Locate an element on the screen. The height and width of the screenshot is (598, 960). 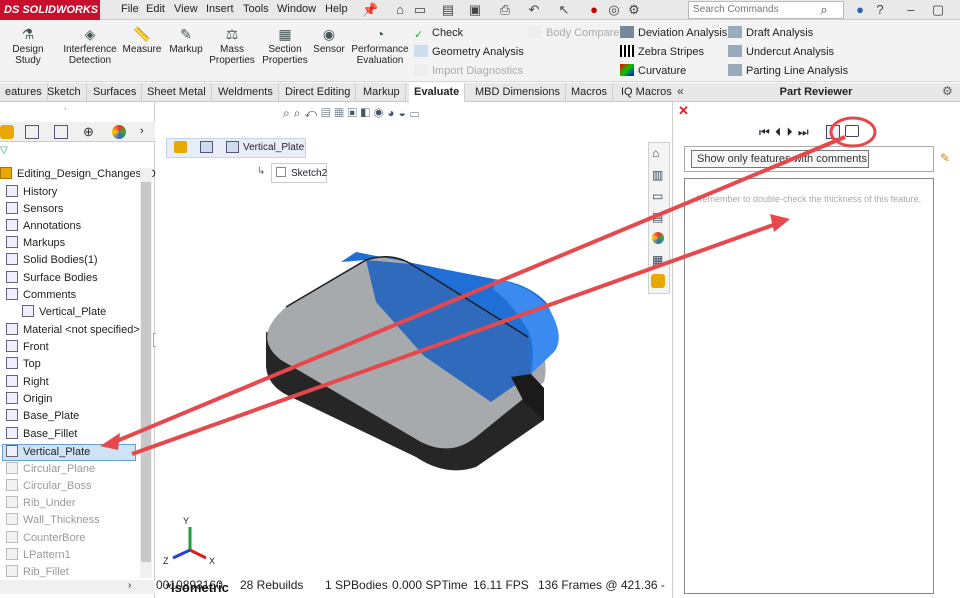
status-fps: 16.11 FPS is located at coordinates (501, 585).